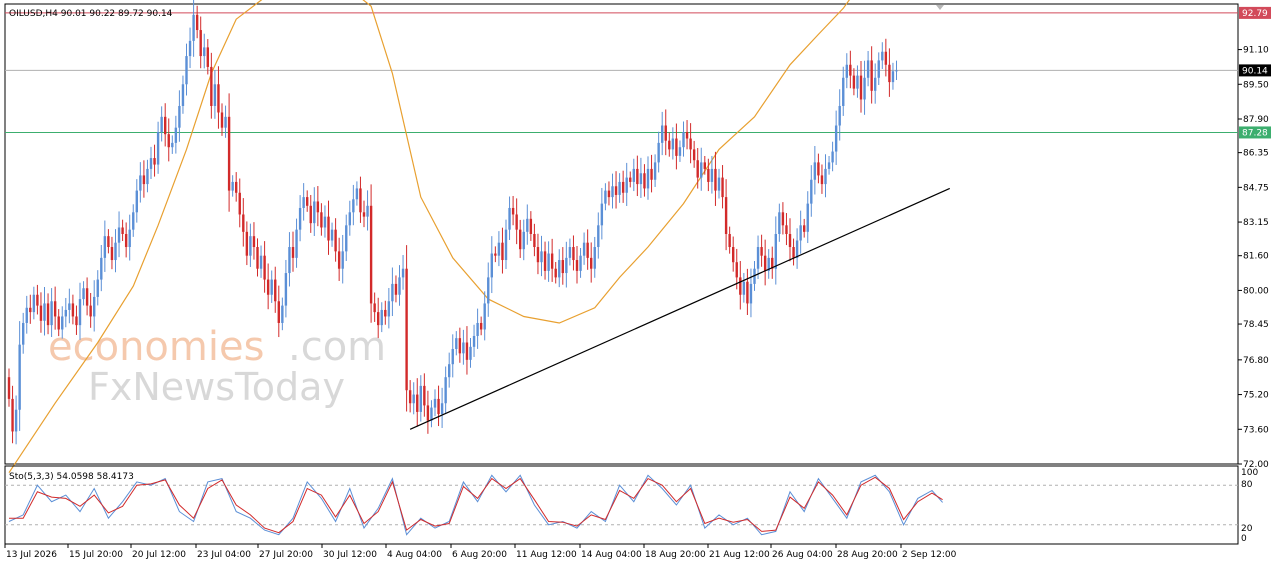 The width and height of the screenshot is (1280, 567). Describe the element at coordinates (406, 328) in the screenshot. I see `candle` at that location.